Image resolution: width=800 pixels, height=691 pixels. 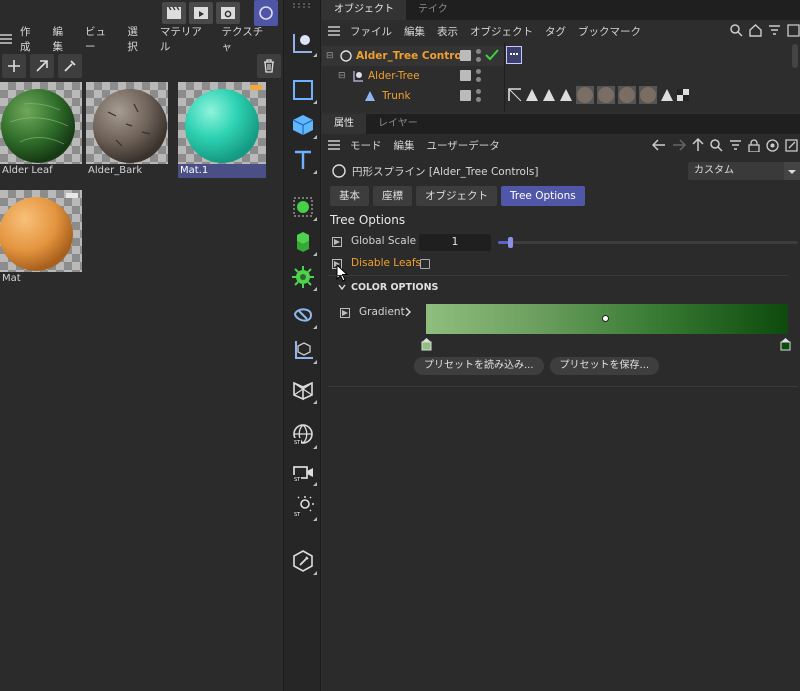 I want to click on disable-leafs-checkbox, so click(x=425, y=264).